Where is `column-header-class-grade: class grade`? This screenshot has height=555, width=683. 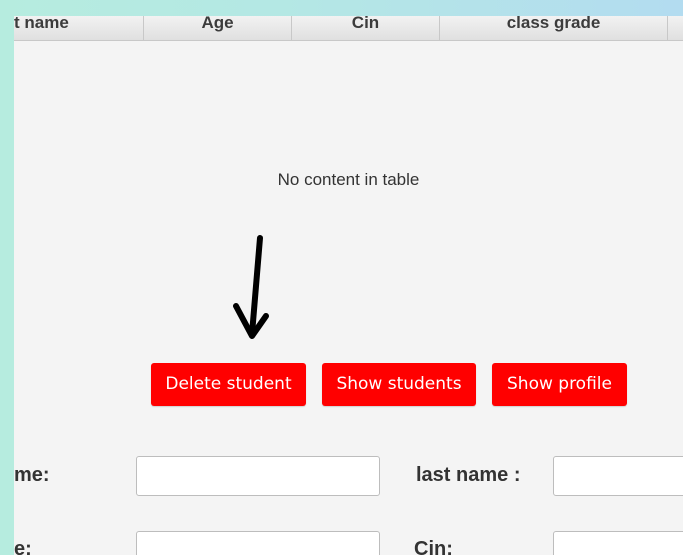
column-header-class-grade: class grade is located at coordinates (554, 28).